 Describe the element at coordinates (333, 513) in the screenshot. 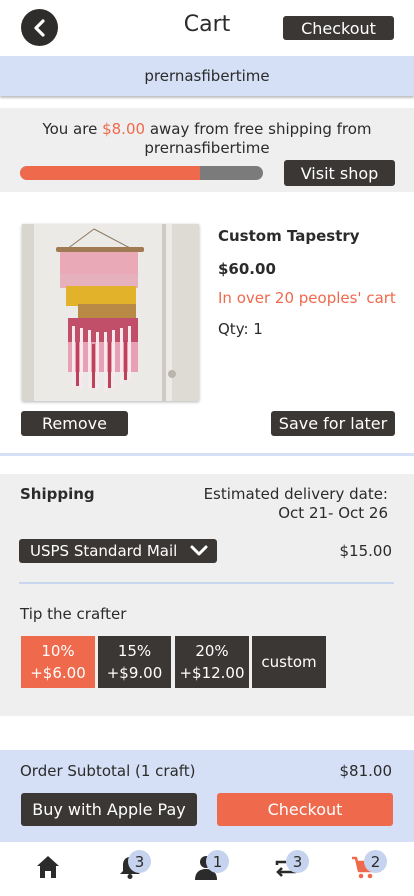

I see `delivery-dates: Oct 21- Oct 26` at that location.